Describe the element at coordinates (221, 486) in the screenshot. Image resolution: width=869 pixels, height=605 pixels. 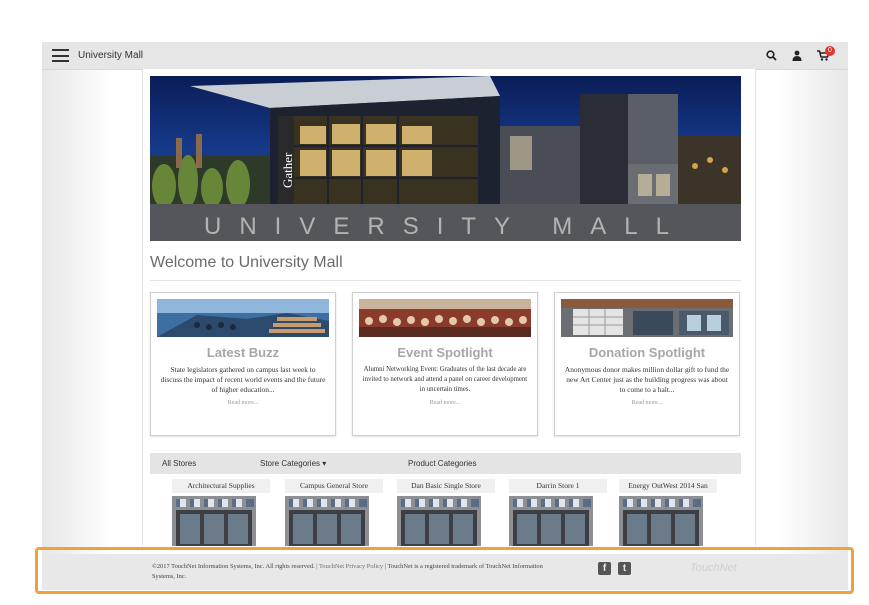
I see `store-name: Architectural Supplies` at that location.